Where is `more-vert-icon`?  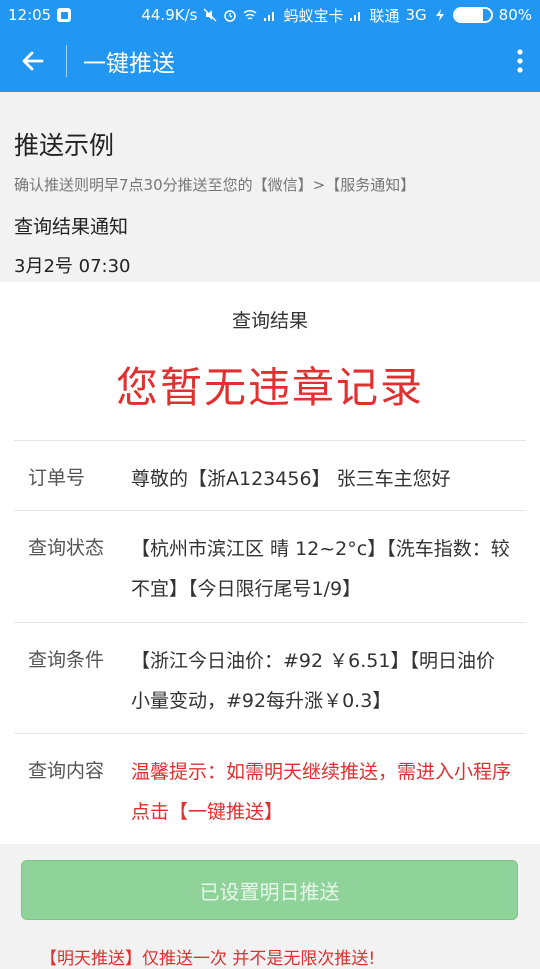
more-vert-icon is located at coordinates (520, 61).